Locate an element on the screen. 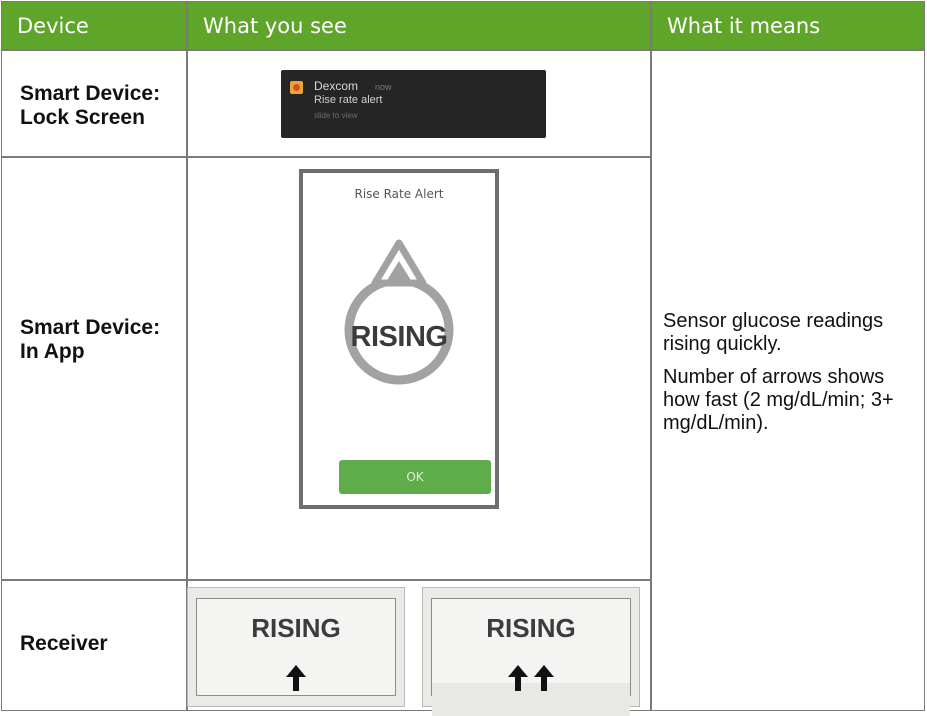 The height and width of the screenshot is (716, 927). device-label-in-app: Smart Device: In App is located at coordinates (90, 339).